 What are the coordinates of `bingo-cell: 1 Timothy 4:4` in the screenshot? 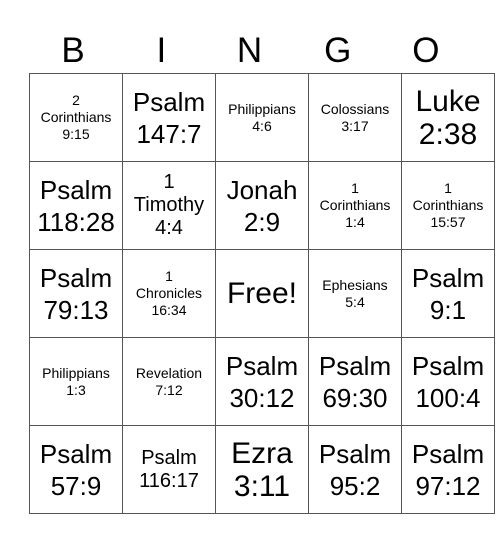 It's located at (169, 205).